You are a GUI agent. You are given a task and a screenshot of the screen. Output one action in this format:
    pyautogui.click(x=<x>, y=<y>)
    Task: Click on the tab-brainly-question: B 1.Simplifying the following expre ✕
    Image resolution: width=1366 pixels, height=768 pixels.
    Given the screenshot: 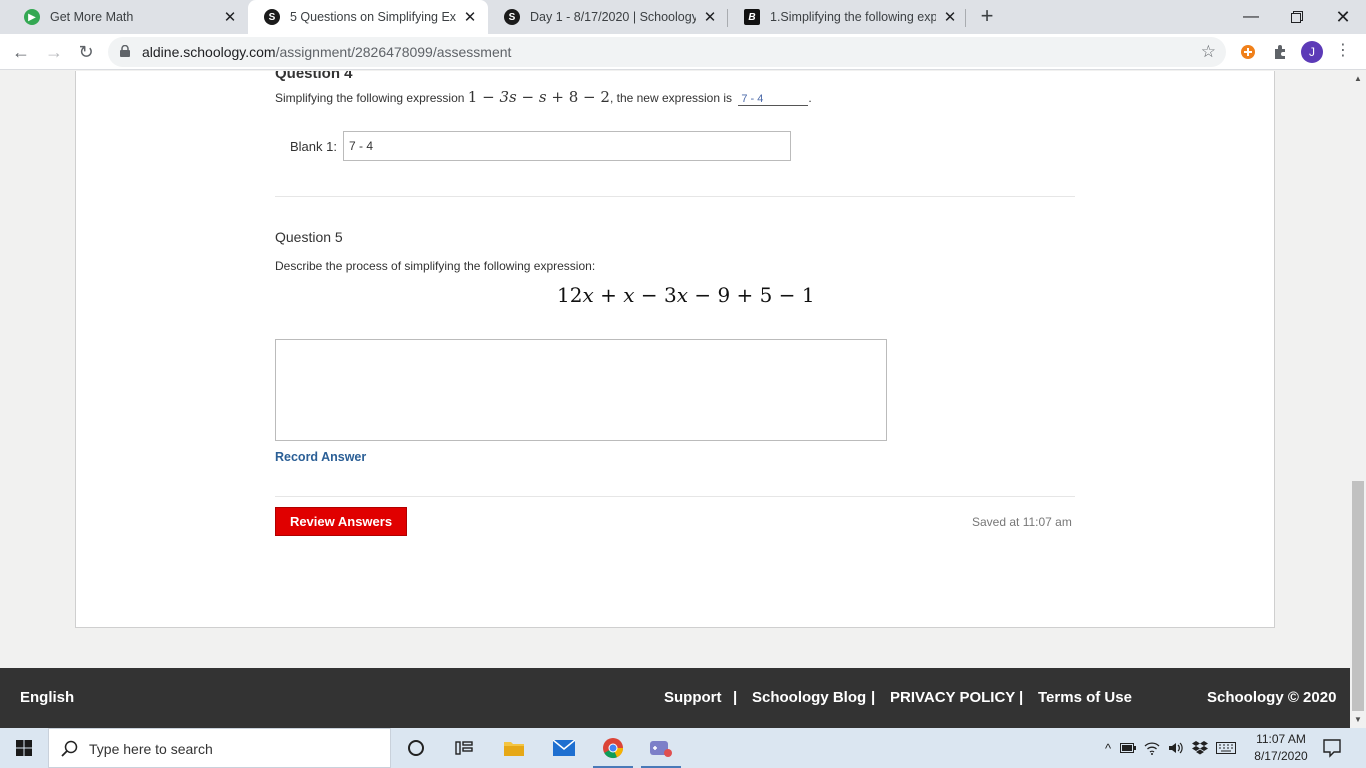 What is the action you would take?
    pyautogui.click(x=848, y=17)
    